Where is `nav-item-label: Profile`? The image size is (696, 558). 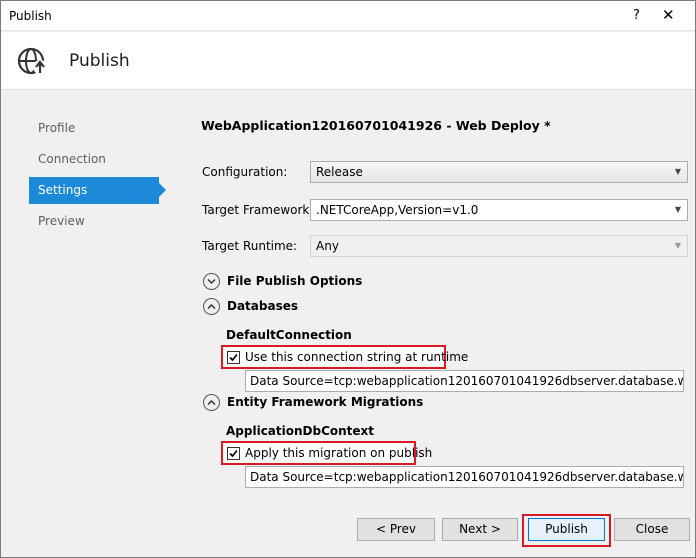 nav-item-label: Profile is located at coordinates (57, 128).